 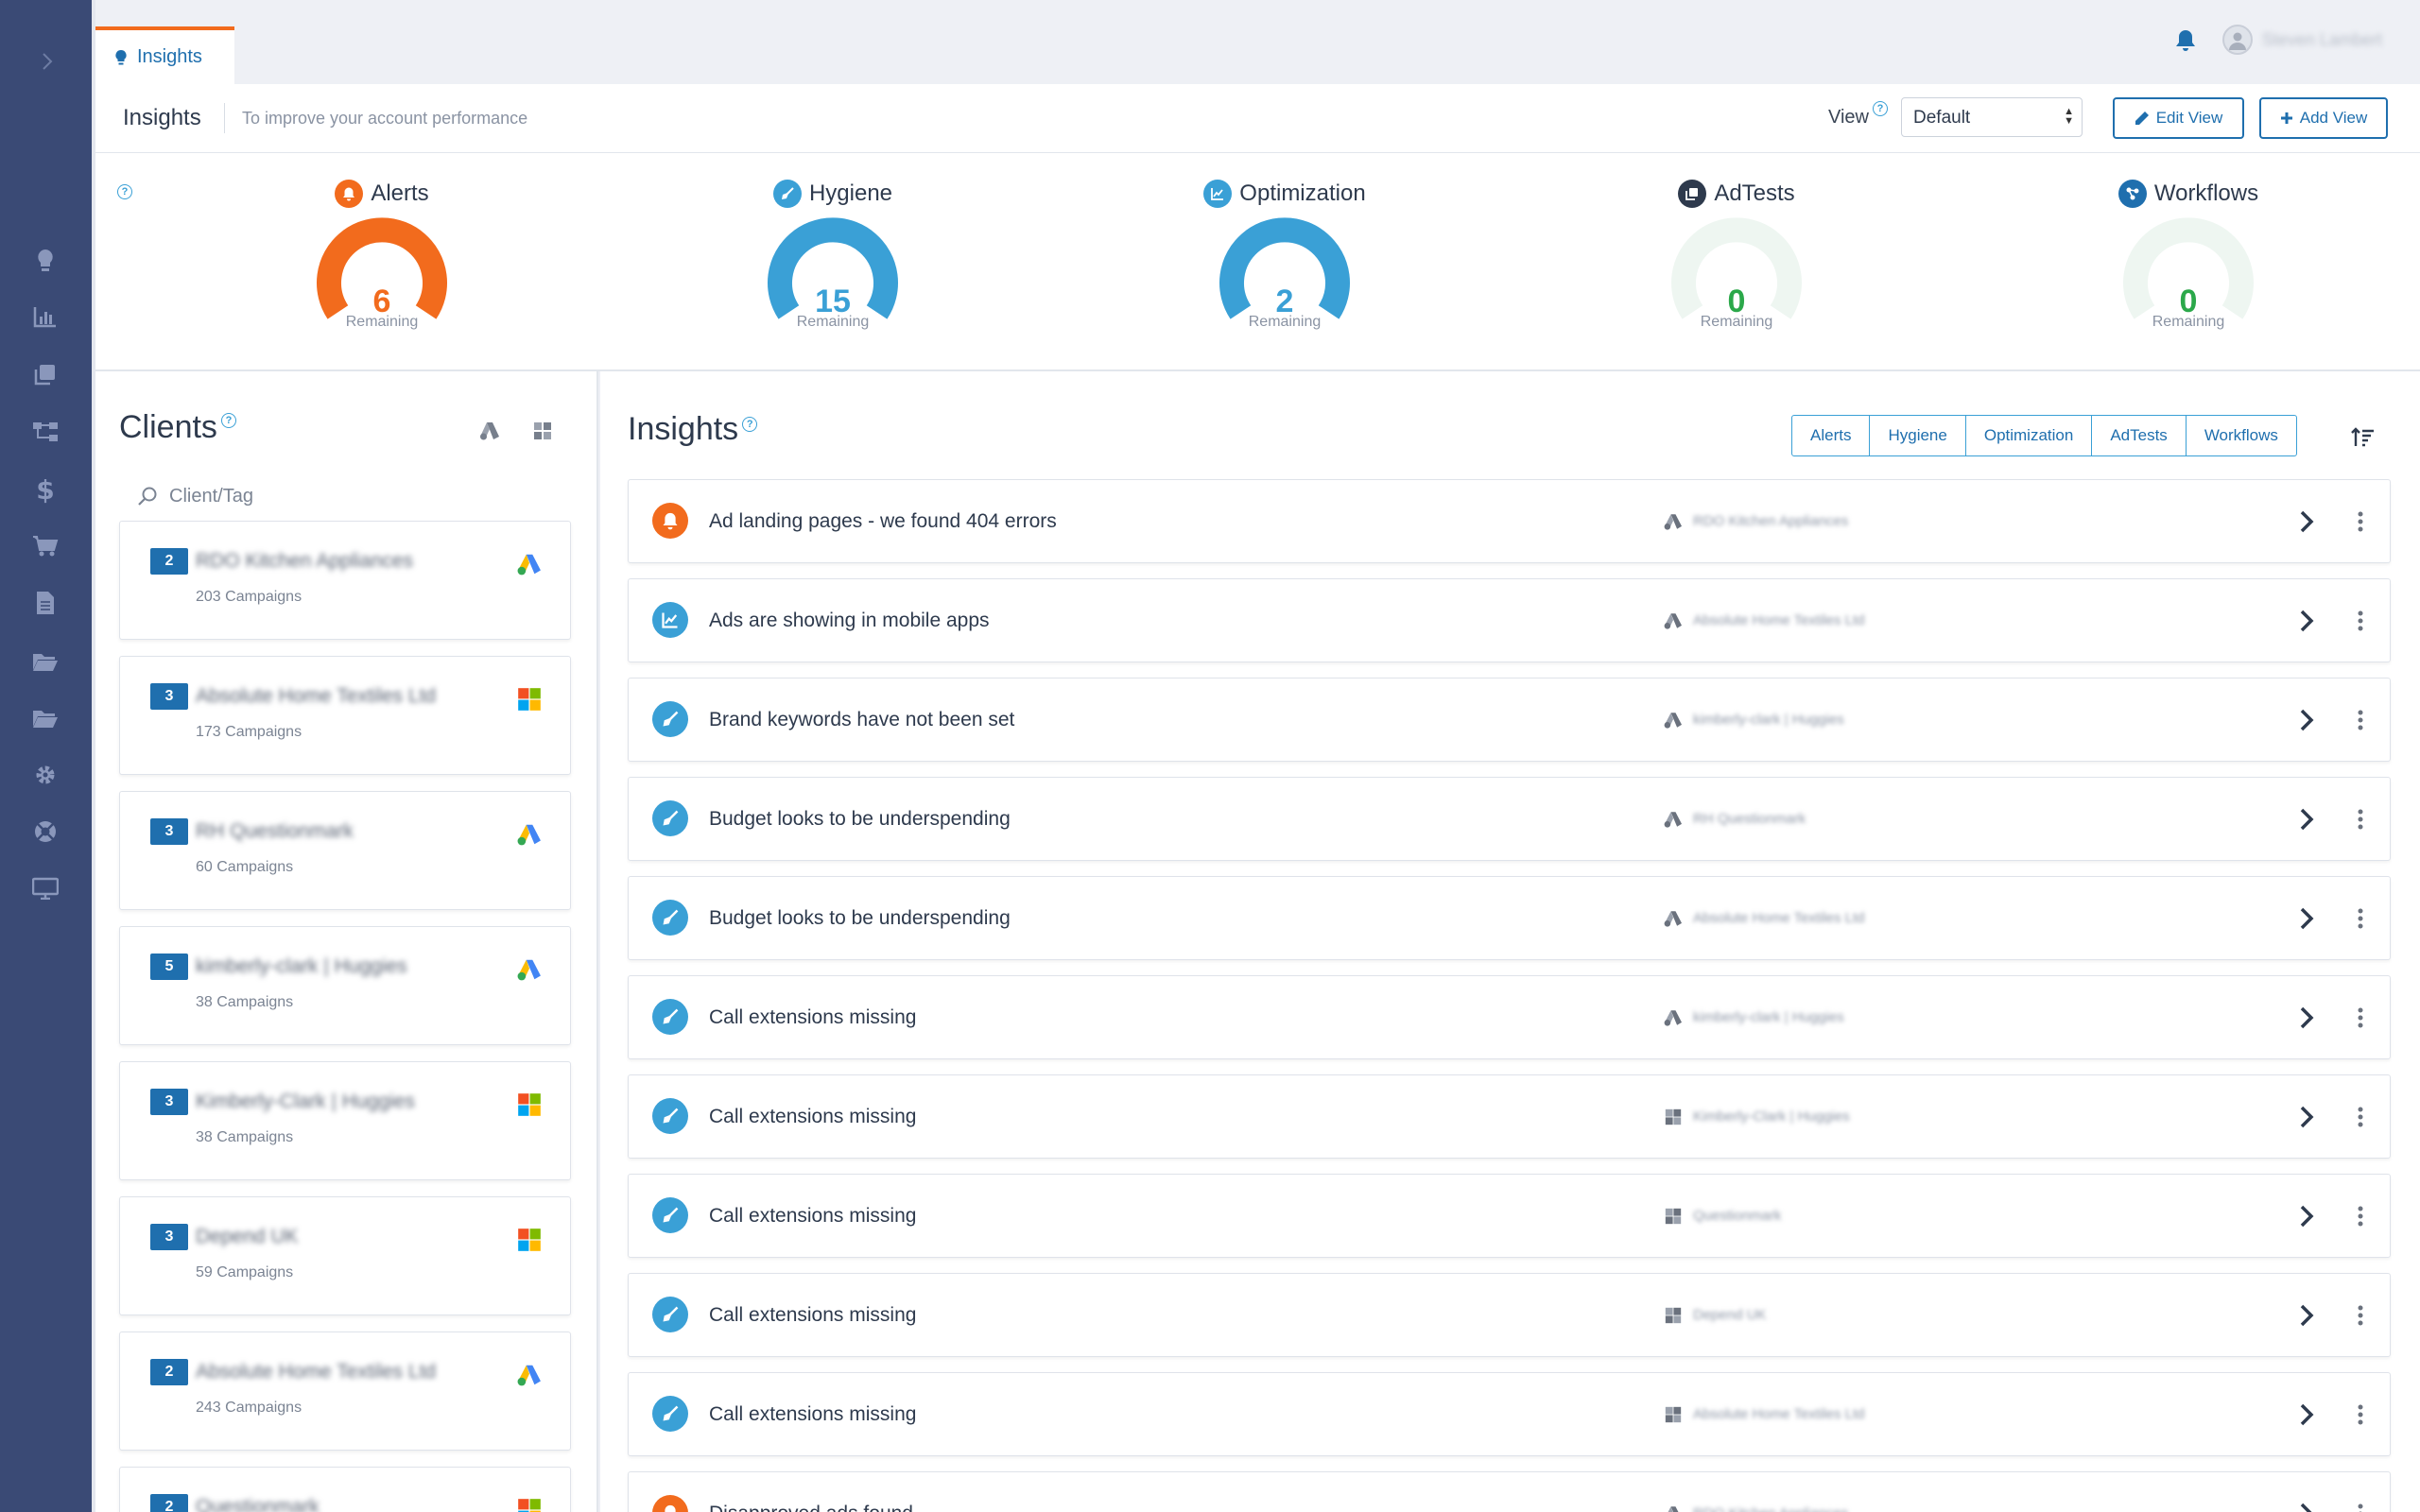 What do you see at coordinates (1917, 435) in the screenshot?
I see `filter-hygiene-button: Hygiene` at bounding box center [1917, 435].